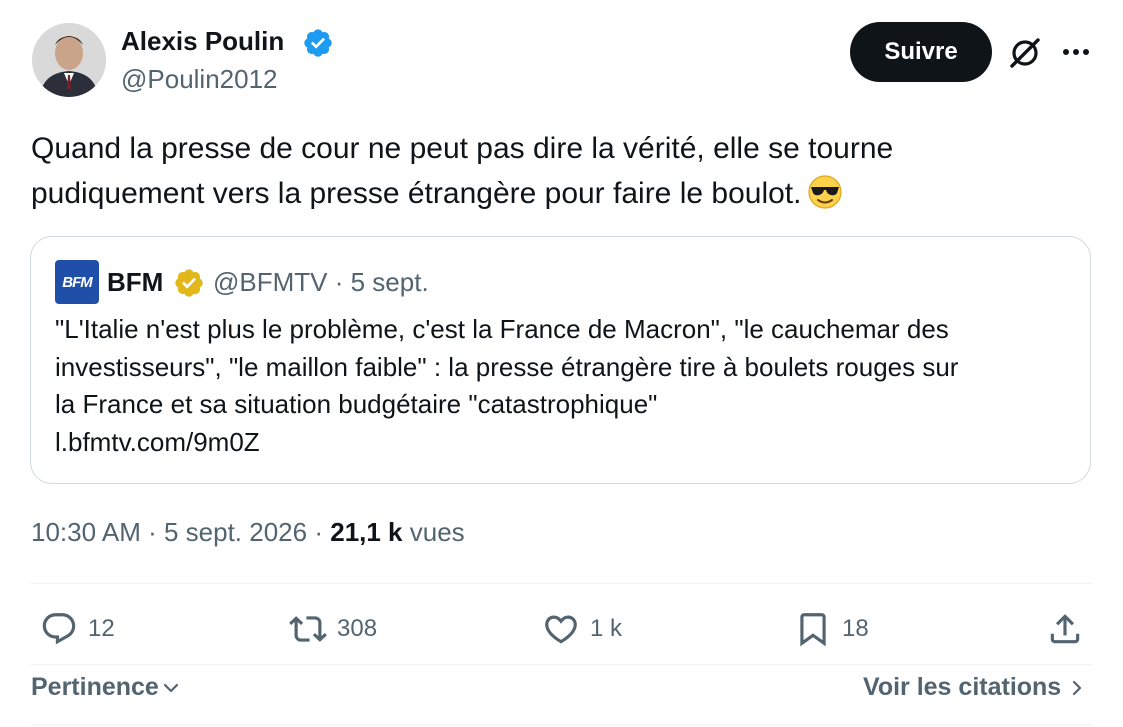  I want to click on verified-badge-icon, so click(318, 43).